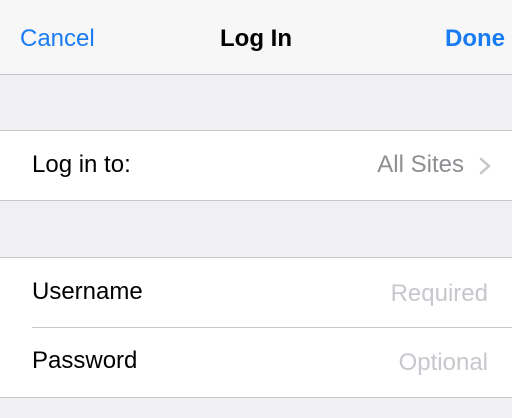 Image resolution: width=512 pixels, height=418 pixels. I want to click on password-label: Password, so click(85, 360).